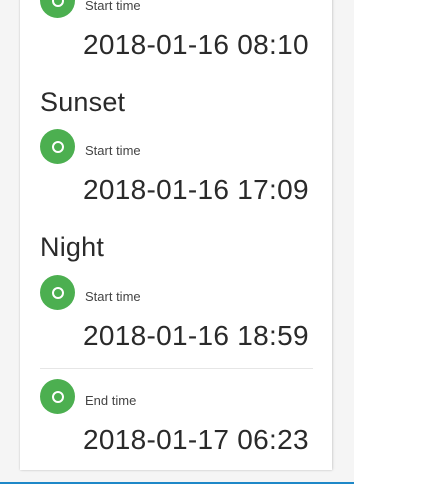 The image size is (437, 484). What do you see at coordinates (111, 400) in the screenshot?
I see `entry-label: End time` at bounding box center [111, 400].